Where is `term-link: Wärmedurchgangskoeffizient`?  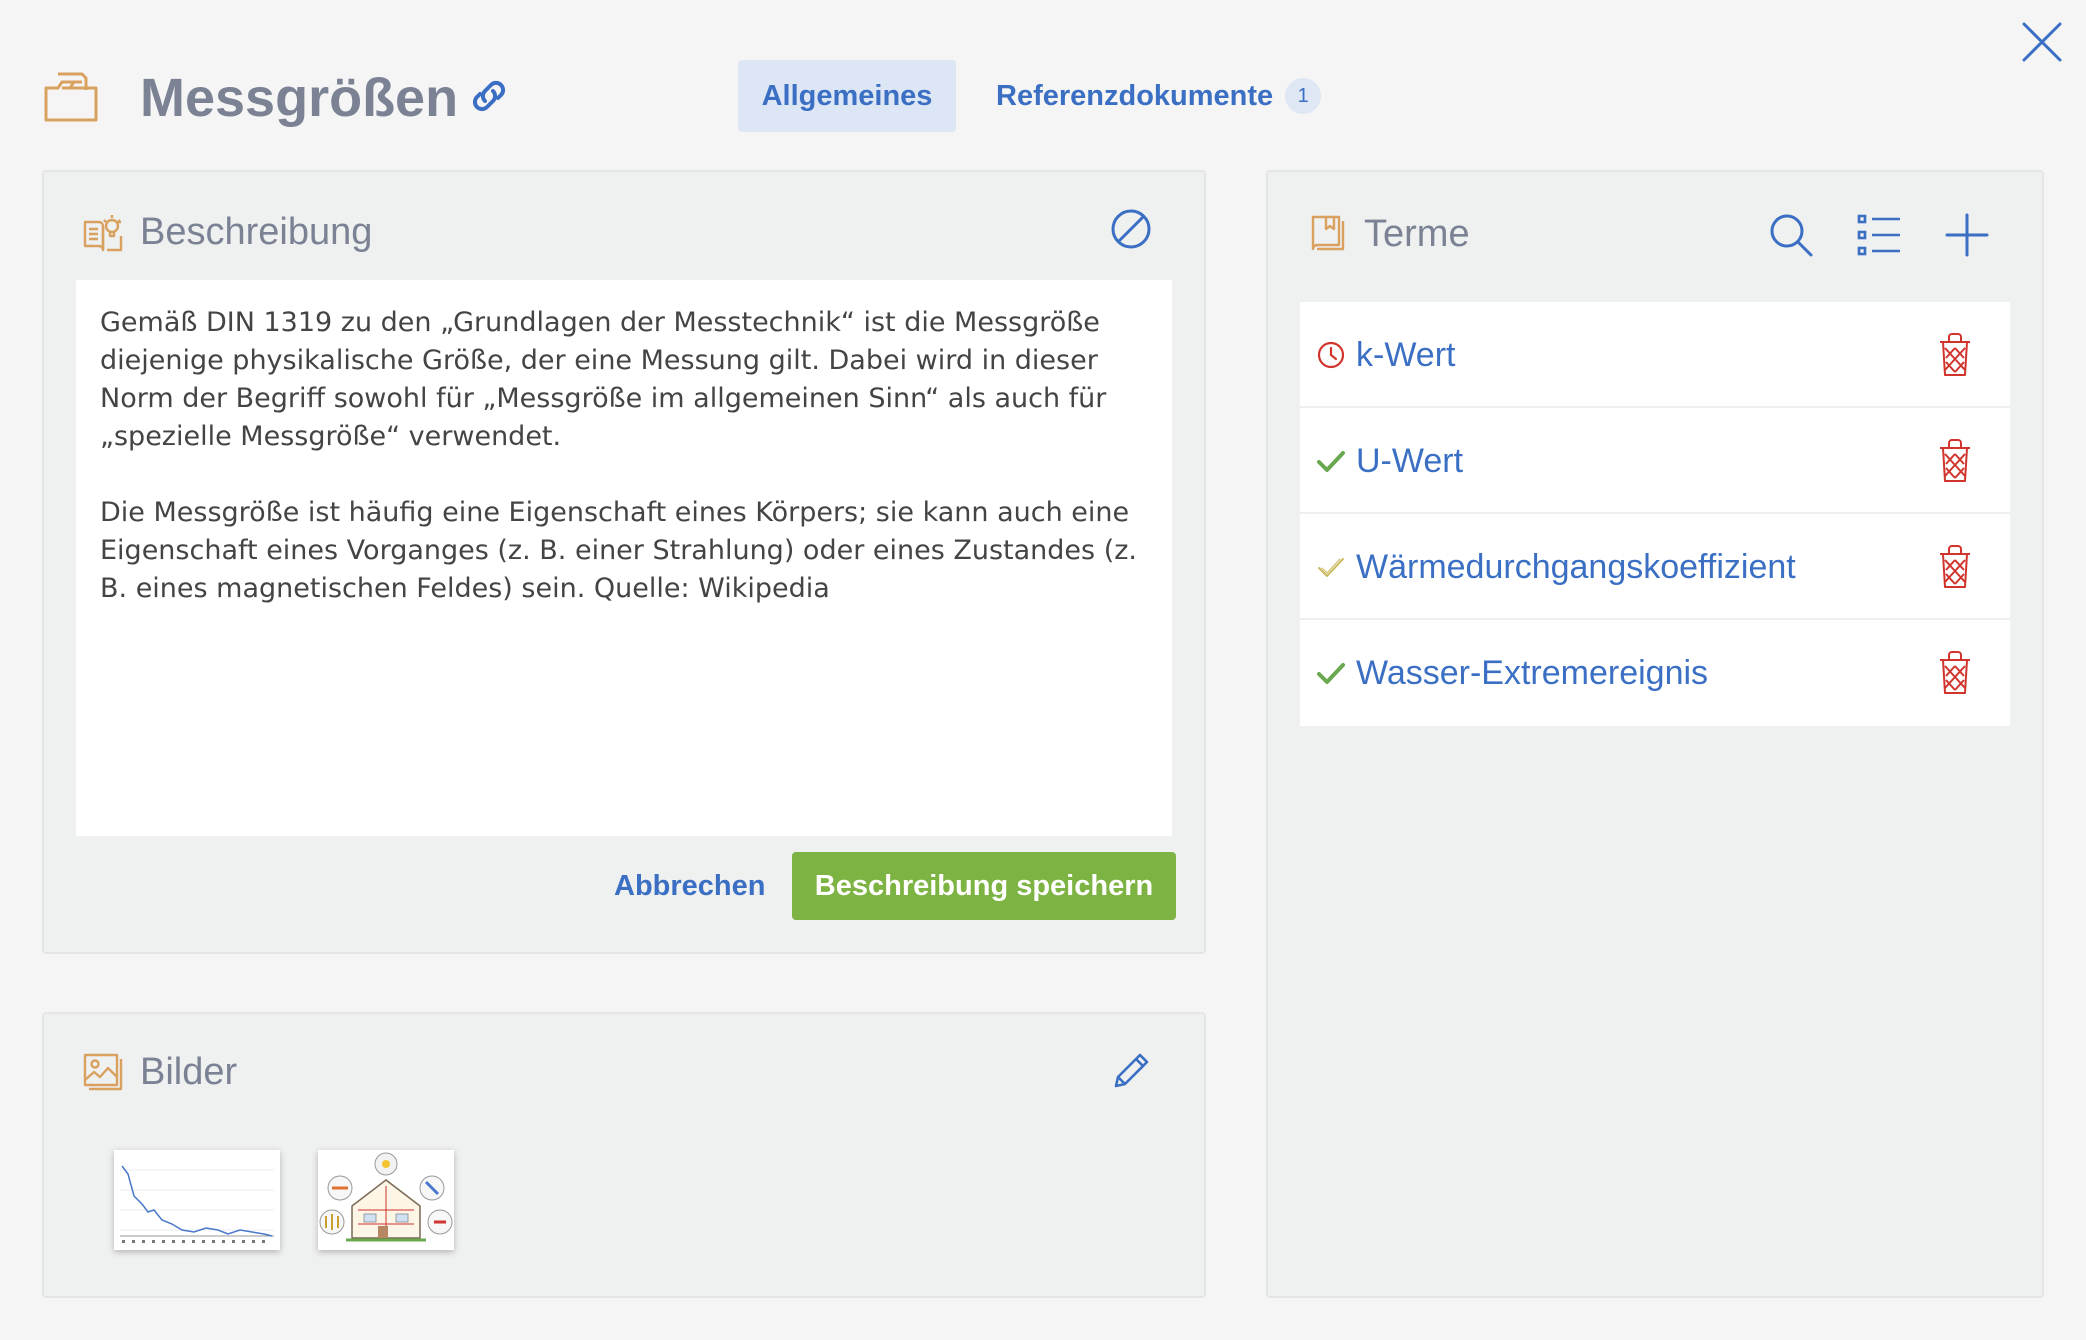
term-link: Wärmedurchgangskoeffizient is located at coordinates (1576, 567).